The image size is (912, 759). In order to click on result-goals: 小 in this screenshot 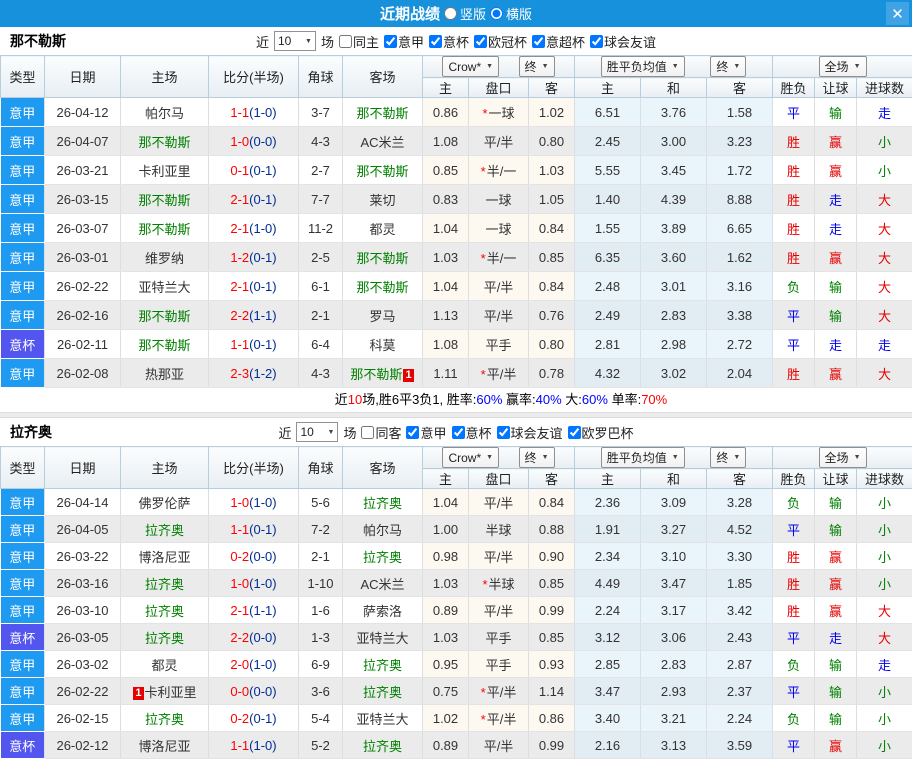, I will do `click(884, 691)`.